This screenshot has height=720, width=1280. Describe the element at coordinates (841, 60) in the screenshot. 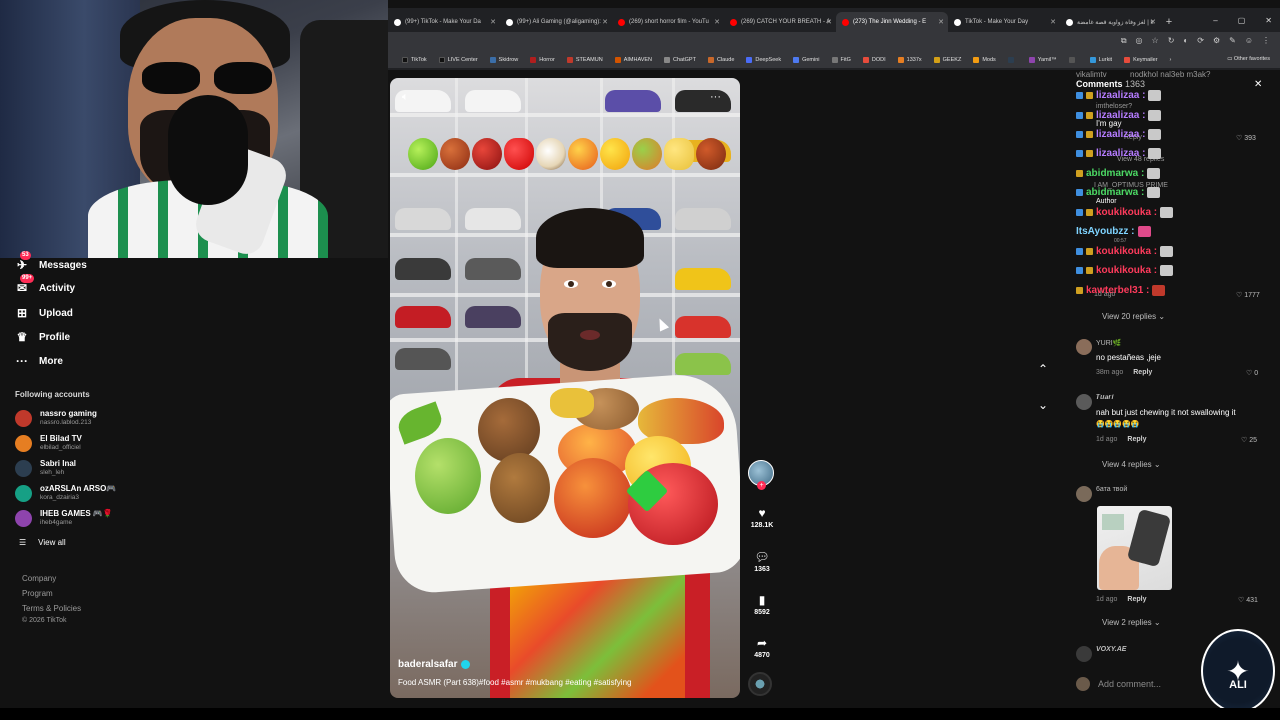

I see `bookmark: FitG` at that location.